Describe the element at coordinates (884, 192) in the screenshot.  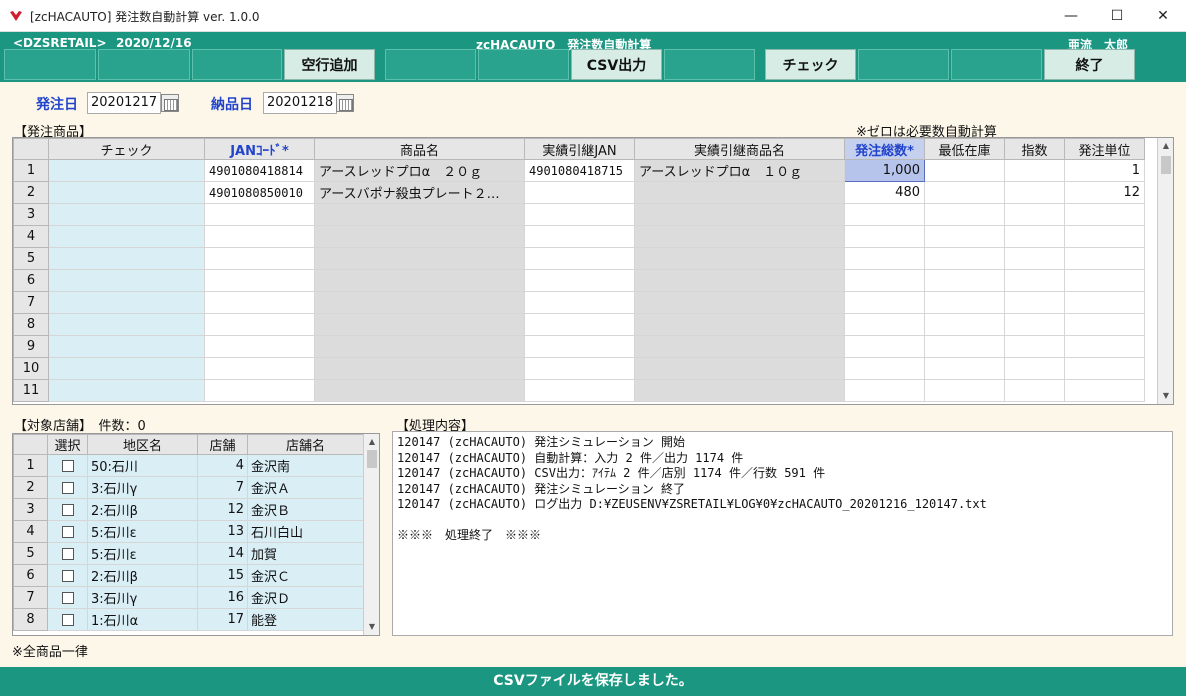
I see `cell-order-total: 480` at that location.